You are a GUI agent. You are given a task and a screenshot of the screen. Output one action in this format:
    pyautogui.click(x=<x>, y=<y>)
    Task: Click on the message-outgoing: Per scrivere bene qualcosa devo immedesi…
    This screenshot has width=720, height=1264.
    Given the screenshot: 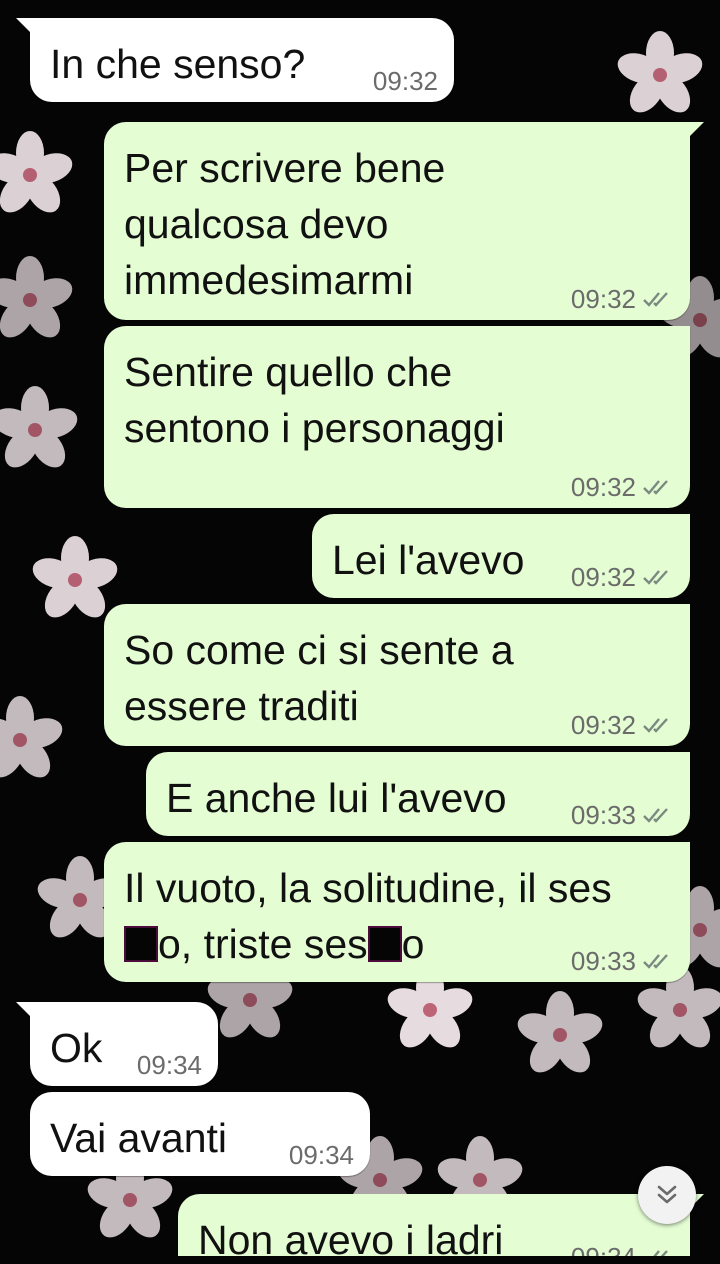 What is the action you would take?
    pyautogui.click(x=404, y=221)
    